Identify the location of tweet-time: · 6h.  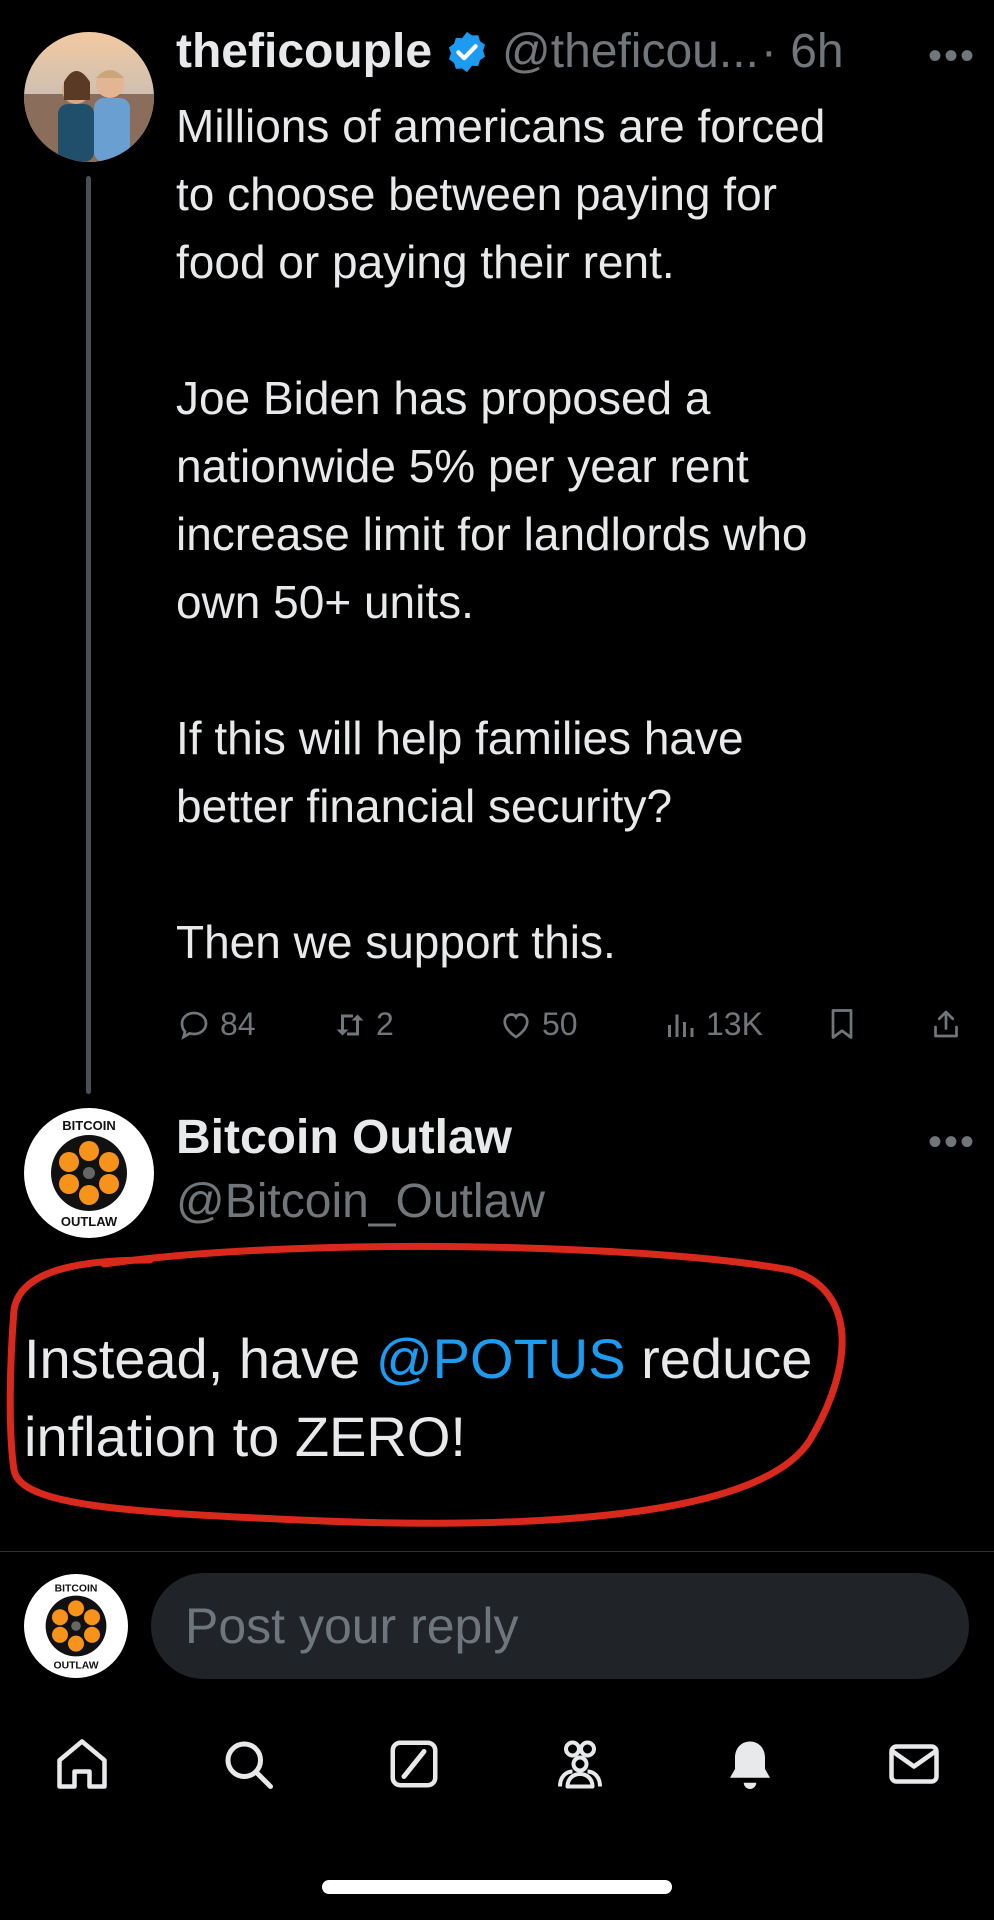
(802, 51).